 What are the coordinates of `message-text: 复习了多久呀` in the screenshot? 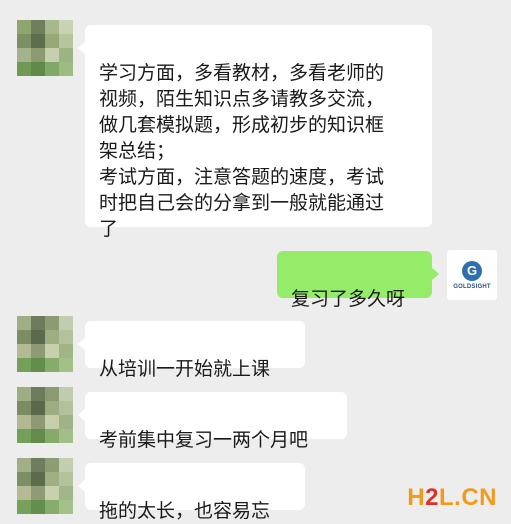 It's located at (348, 299).